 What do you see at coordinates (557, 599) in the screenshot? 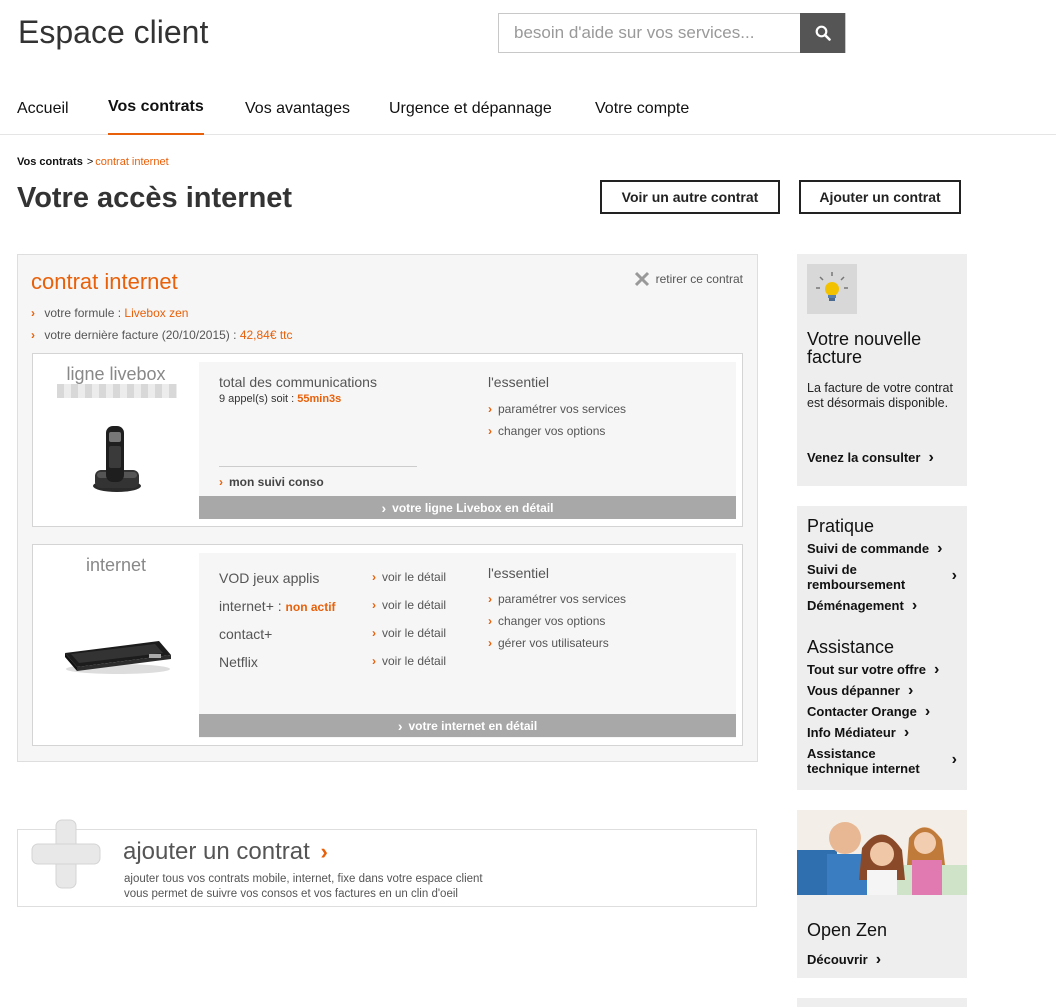
I see `internet-essentials-settings: paramétrer vos services` at bounding box center [557, 599].